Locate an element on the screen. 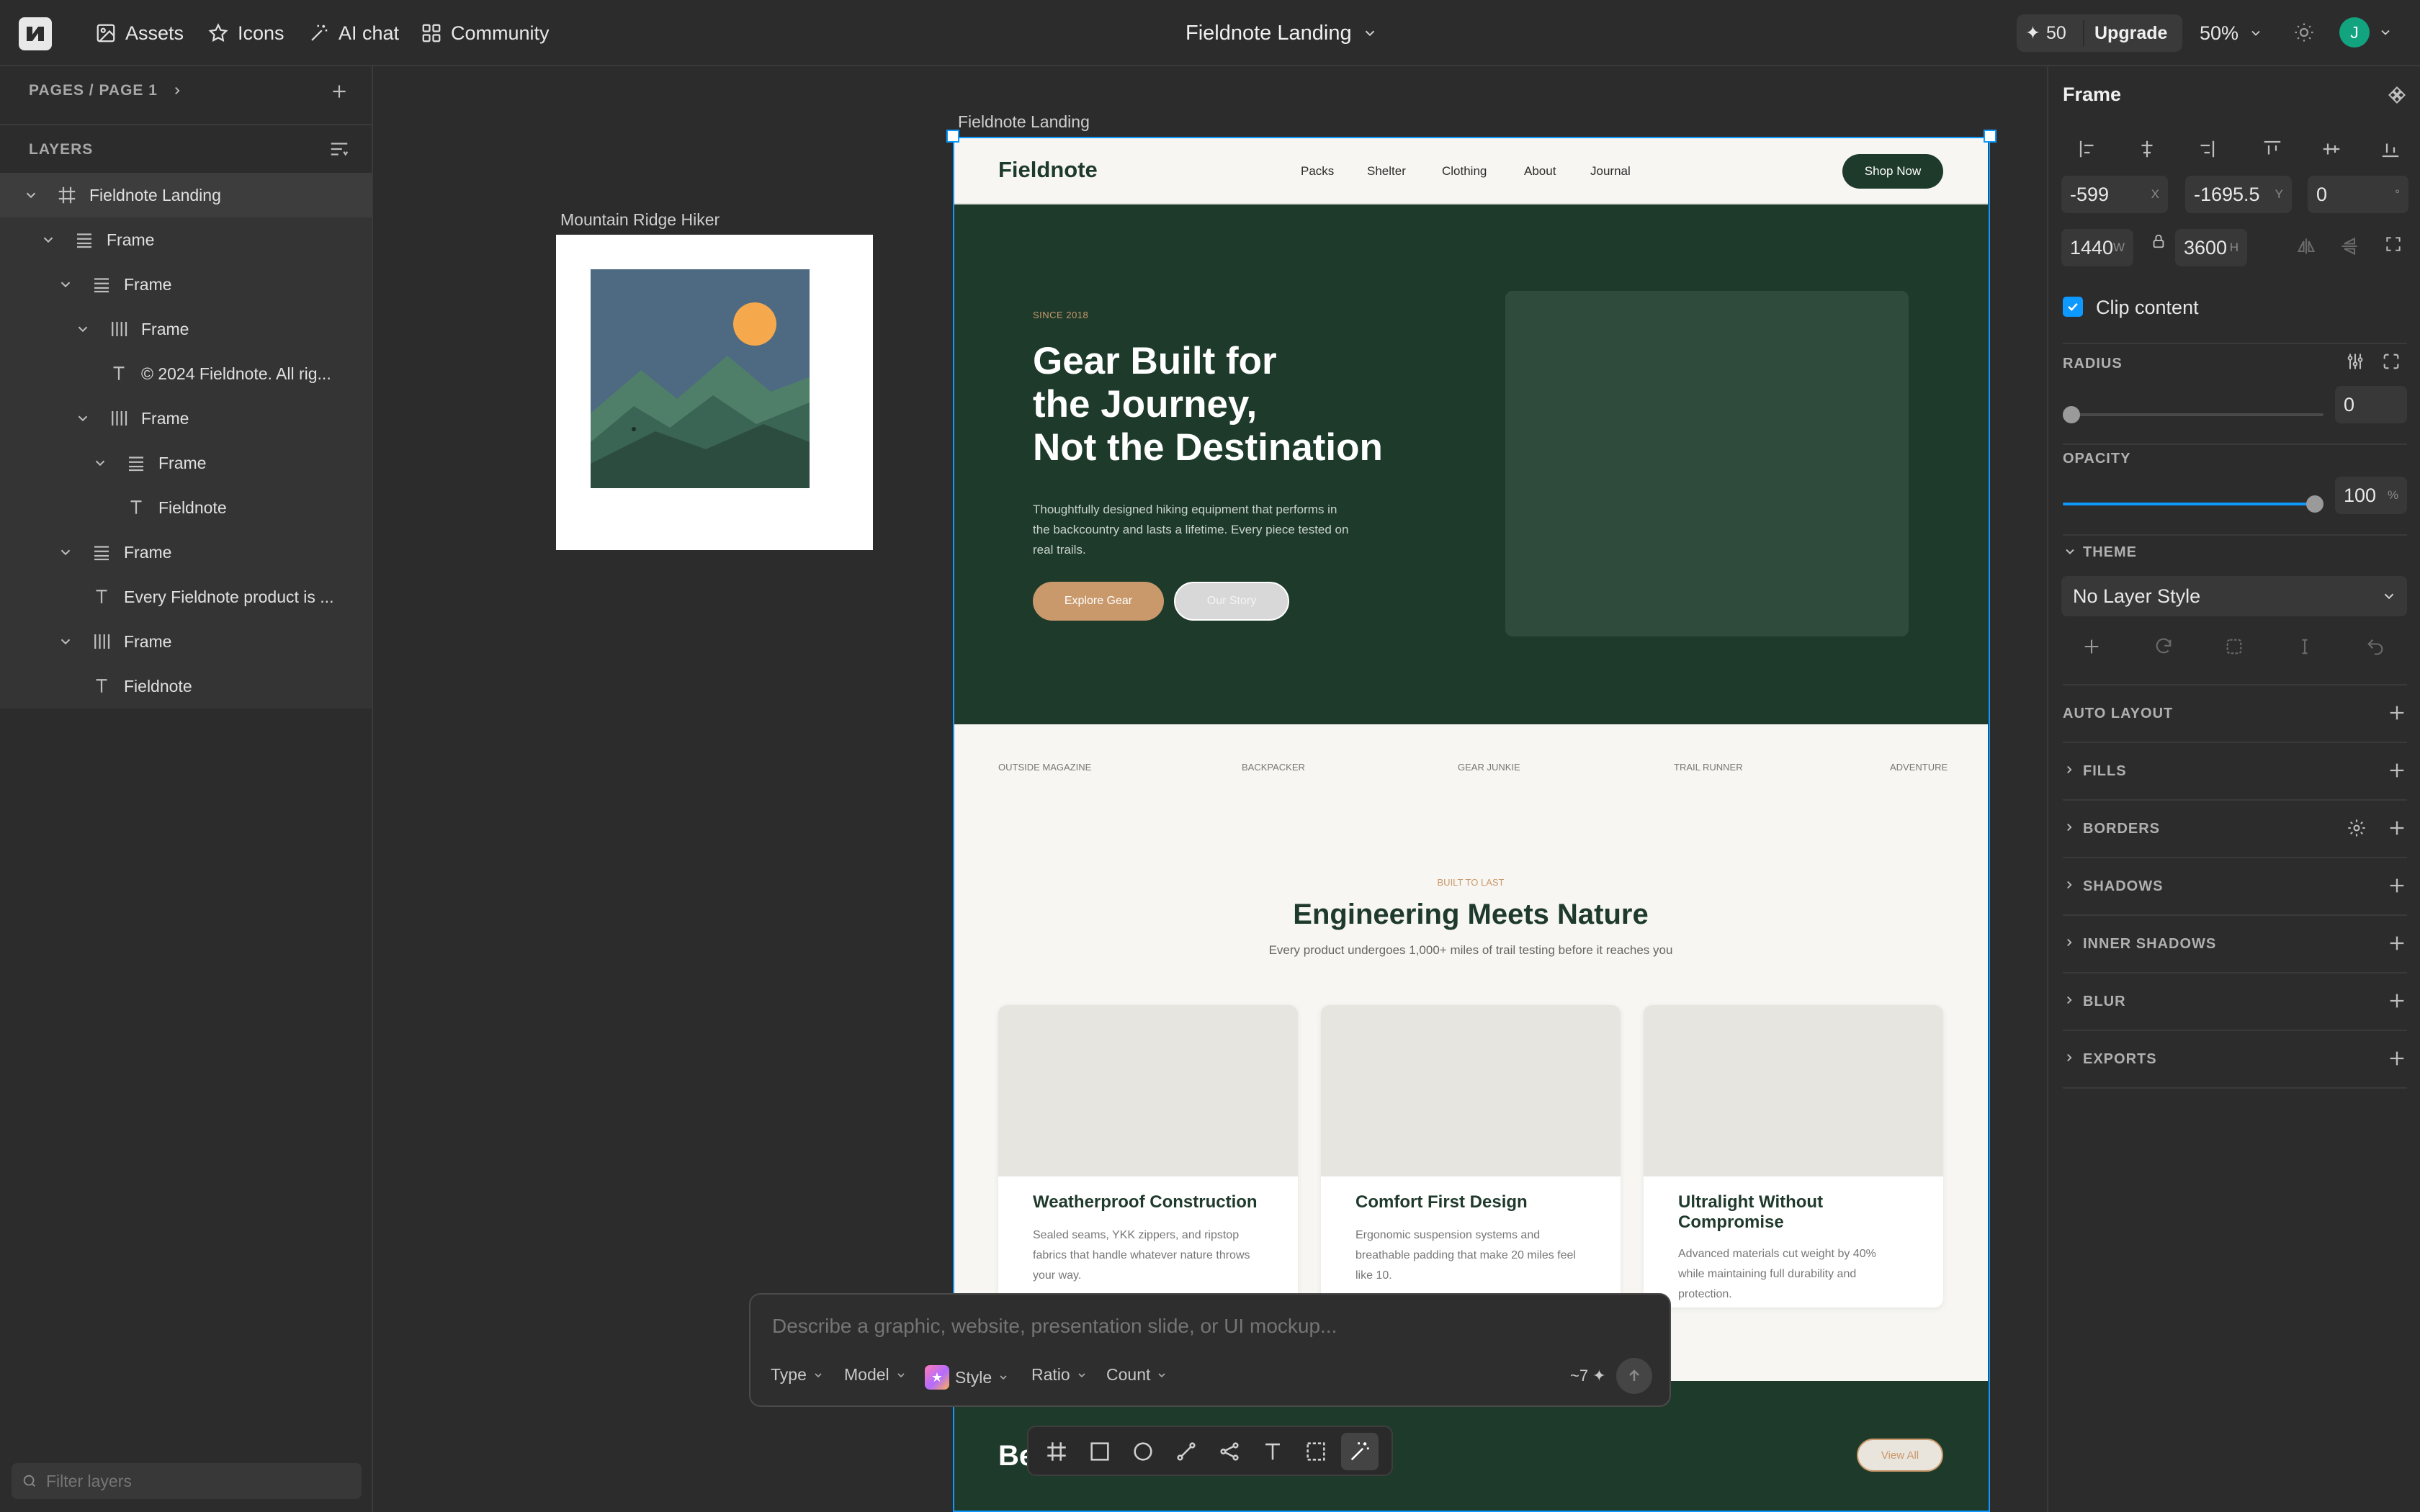  nav-ai-chat: AI chat is located at coordinates (353, 33).